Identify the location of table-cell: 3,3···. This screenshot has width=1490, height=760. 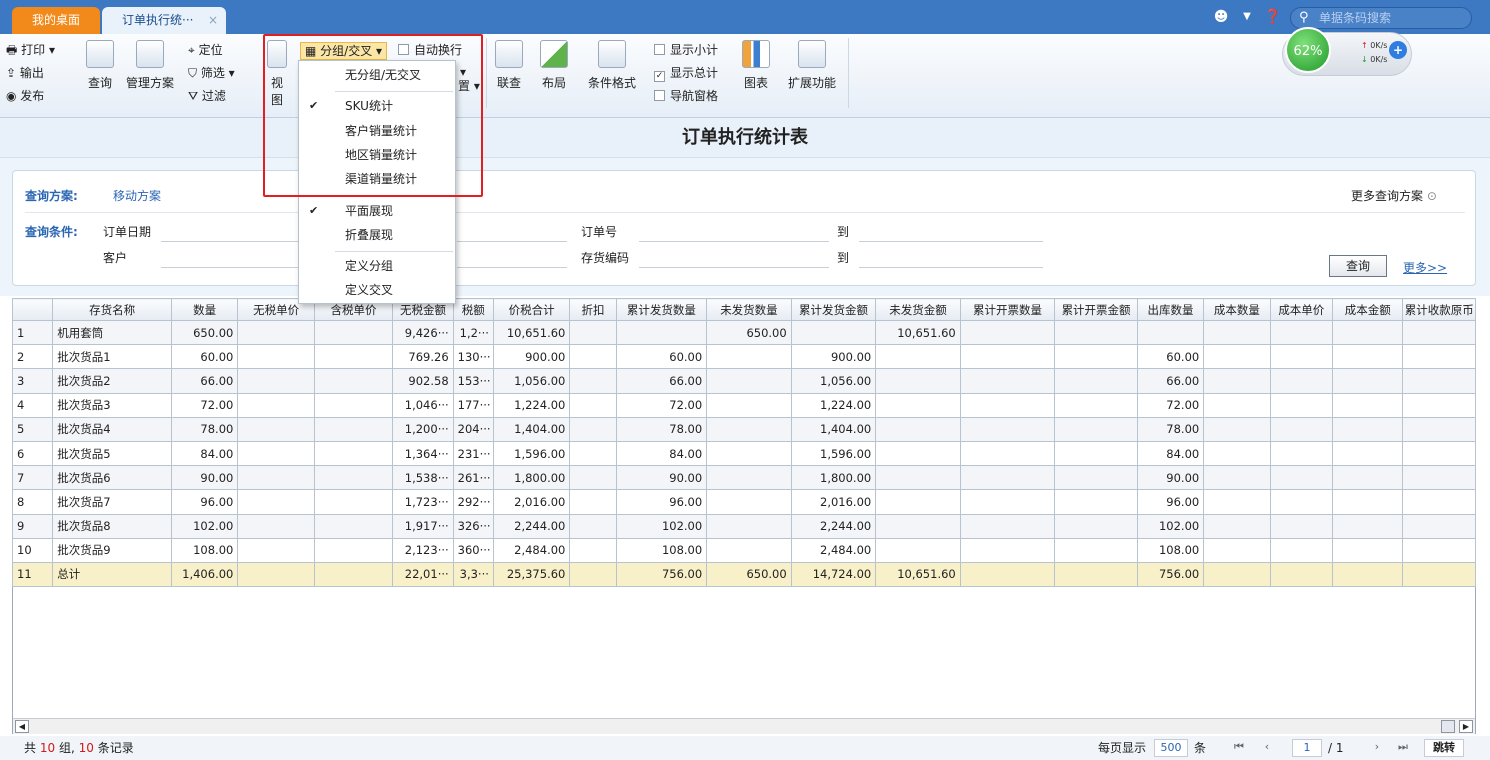
(473, 574).